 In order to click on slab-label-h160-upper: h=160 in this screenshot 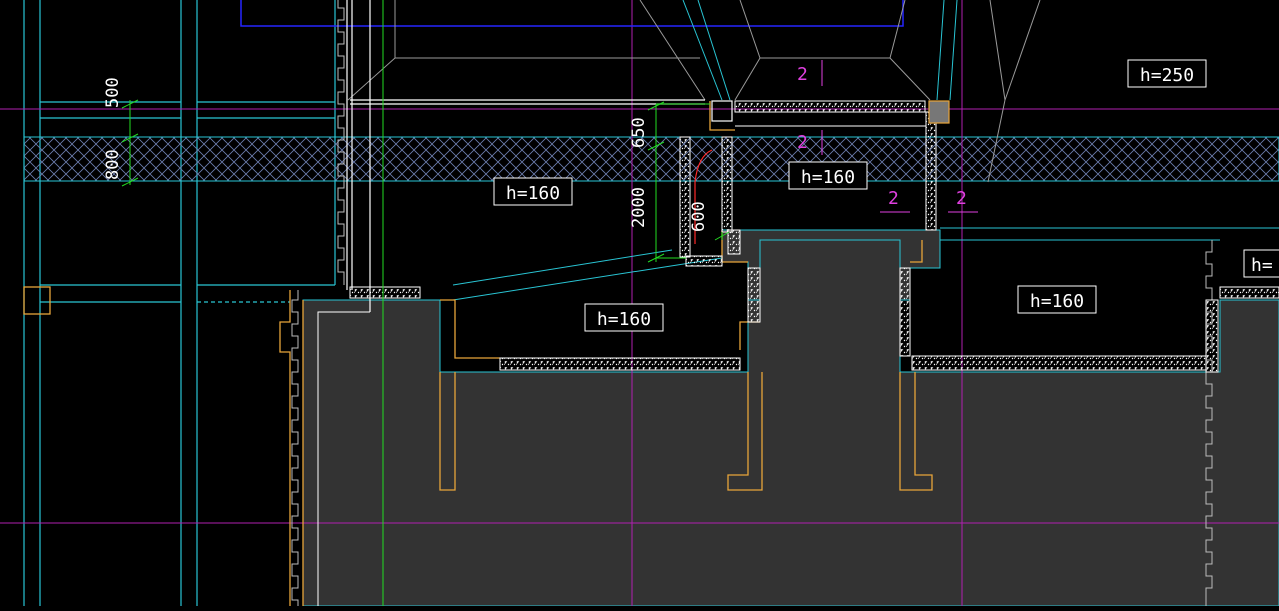, I will do `click(828, 175)`.